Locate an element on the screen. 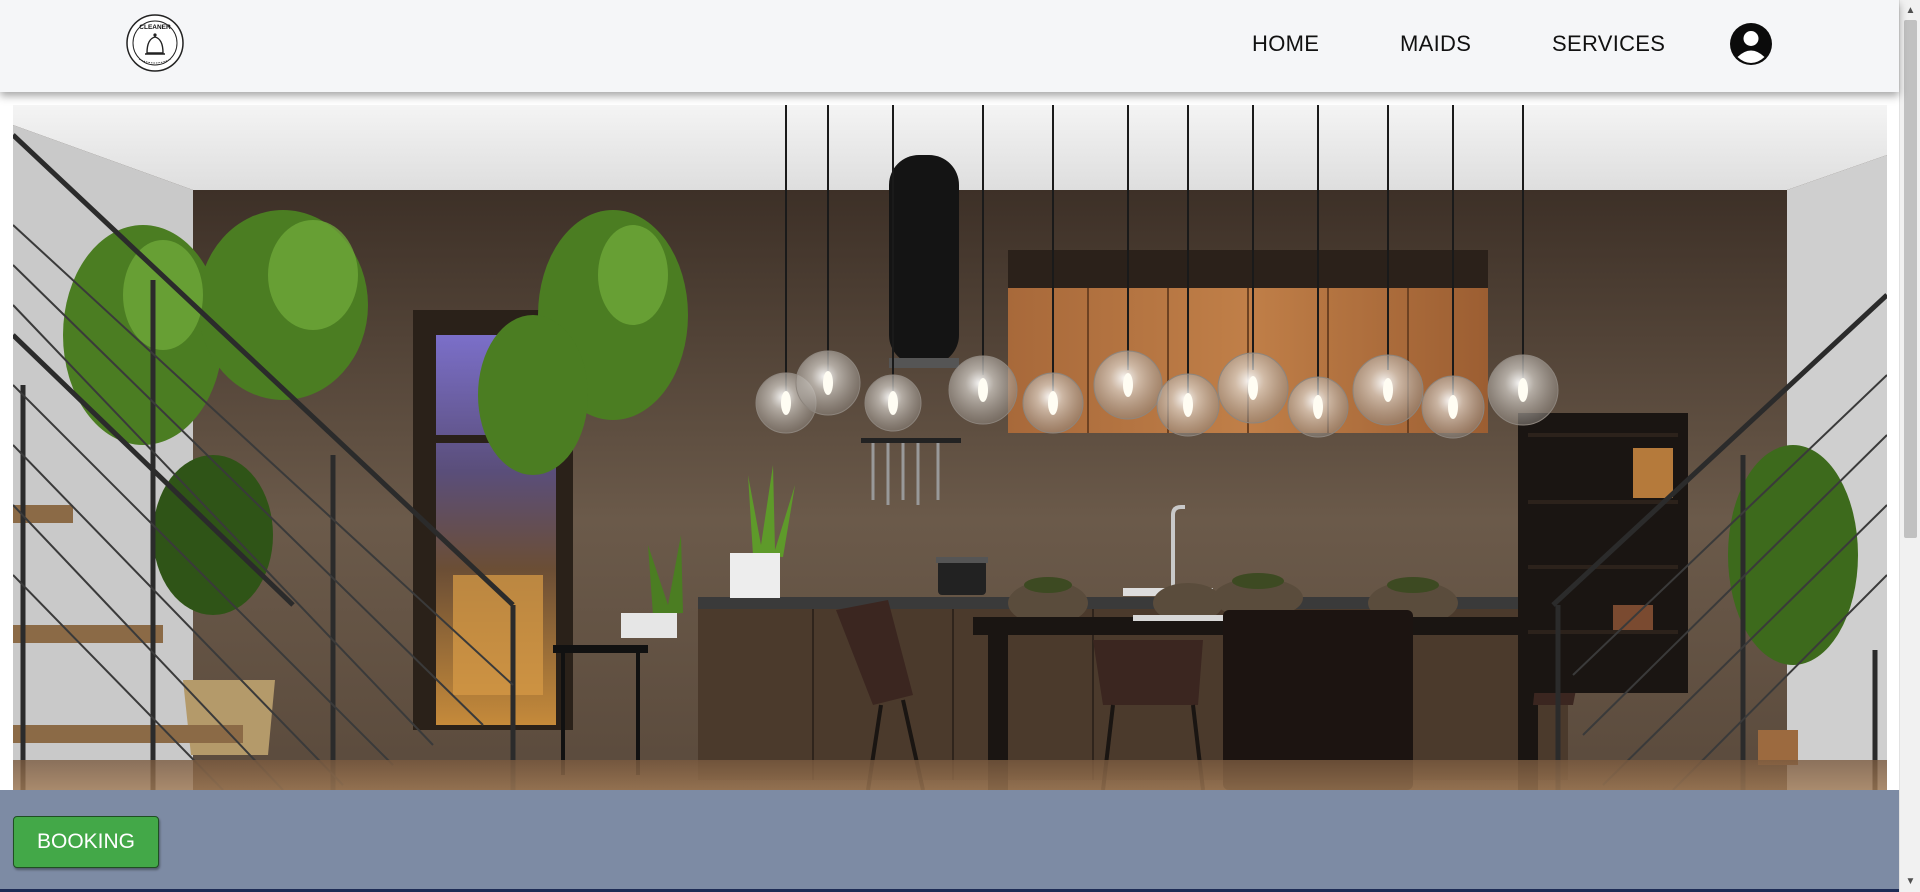  user-account-icon is located at coordinates (1751, 44).